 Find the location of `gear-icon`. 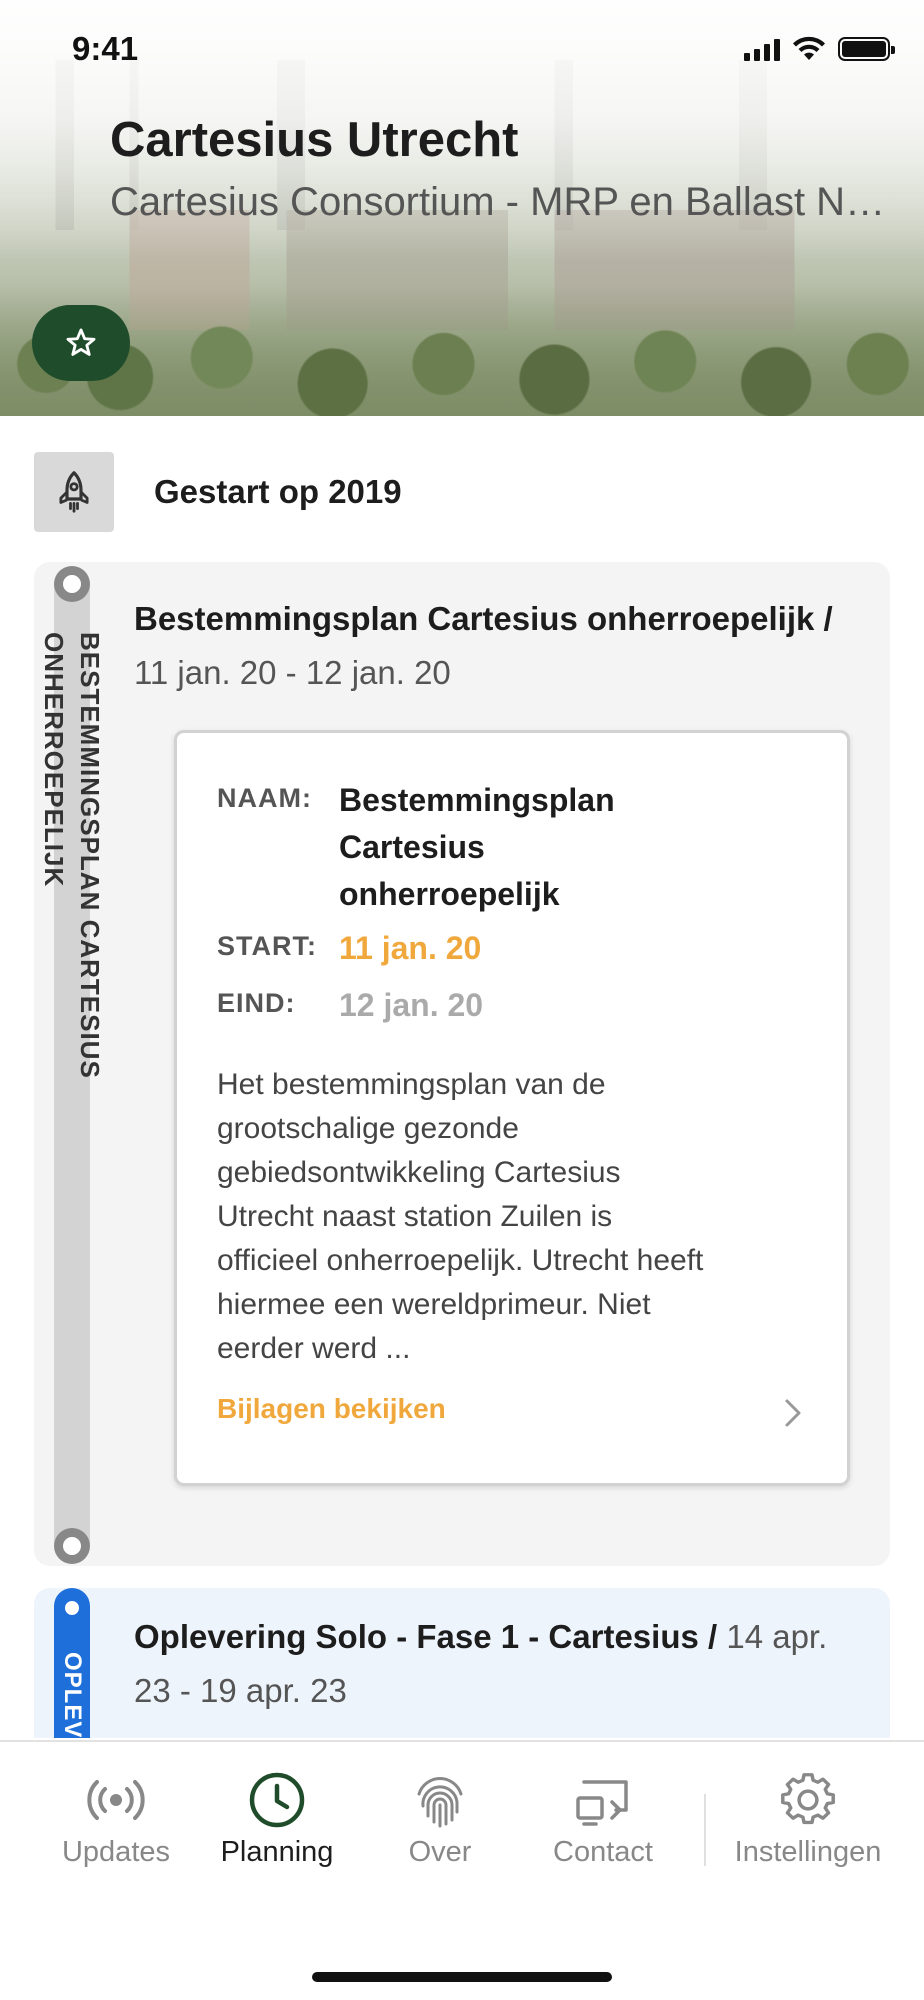

gear-icon is located at coordinates (808, 1799).